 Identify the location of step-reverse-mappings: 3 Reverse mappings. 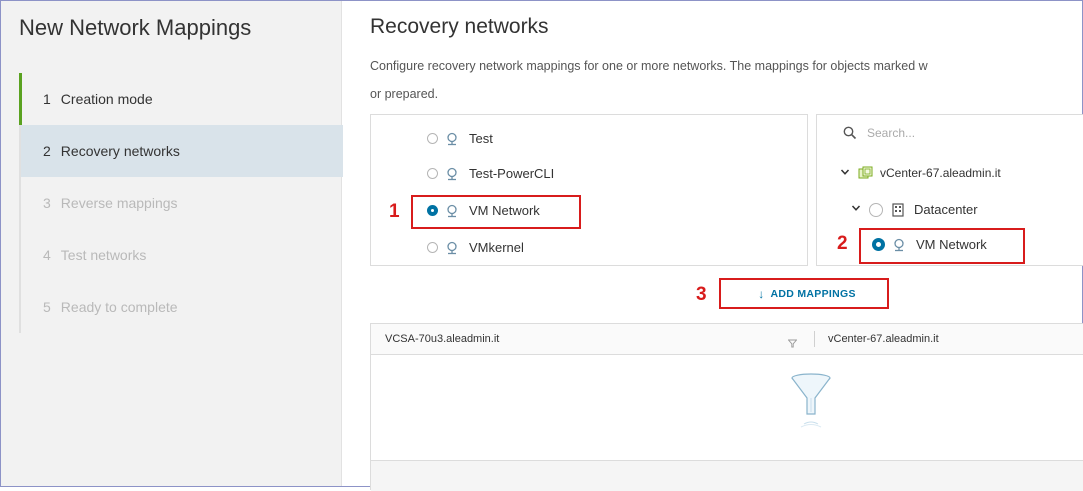
(182, 203).